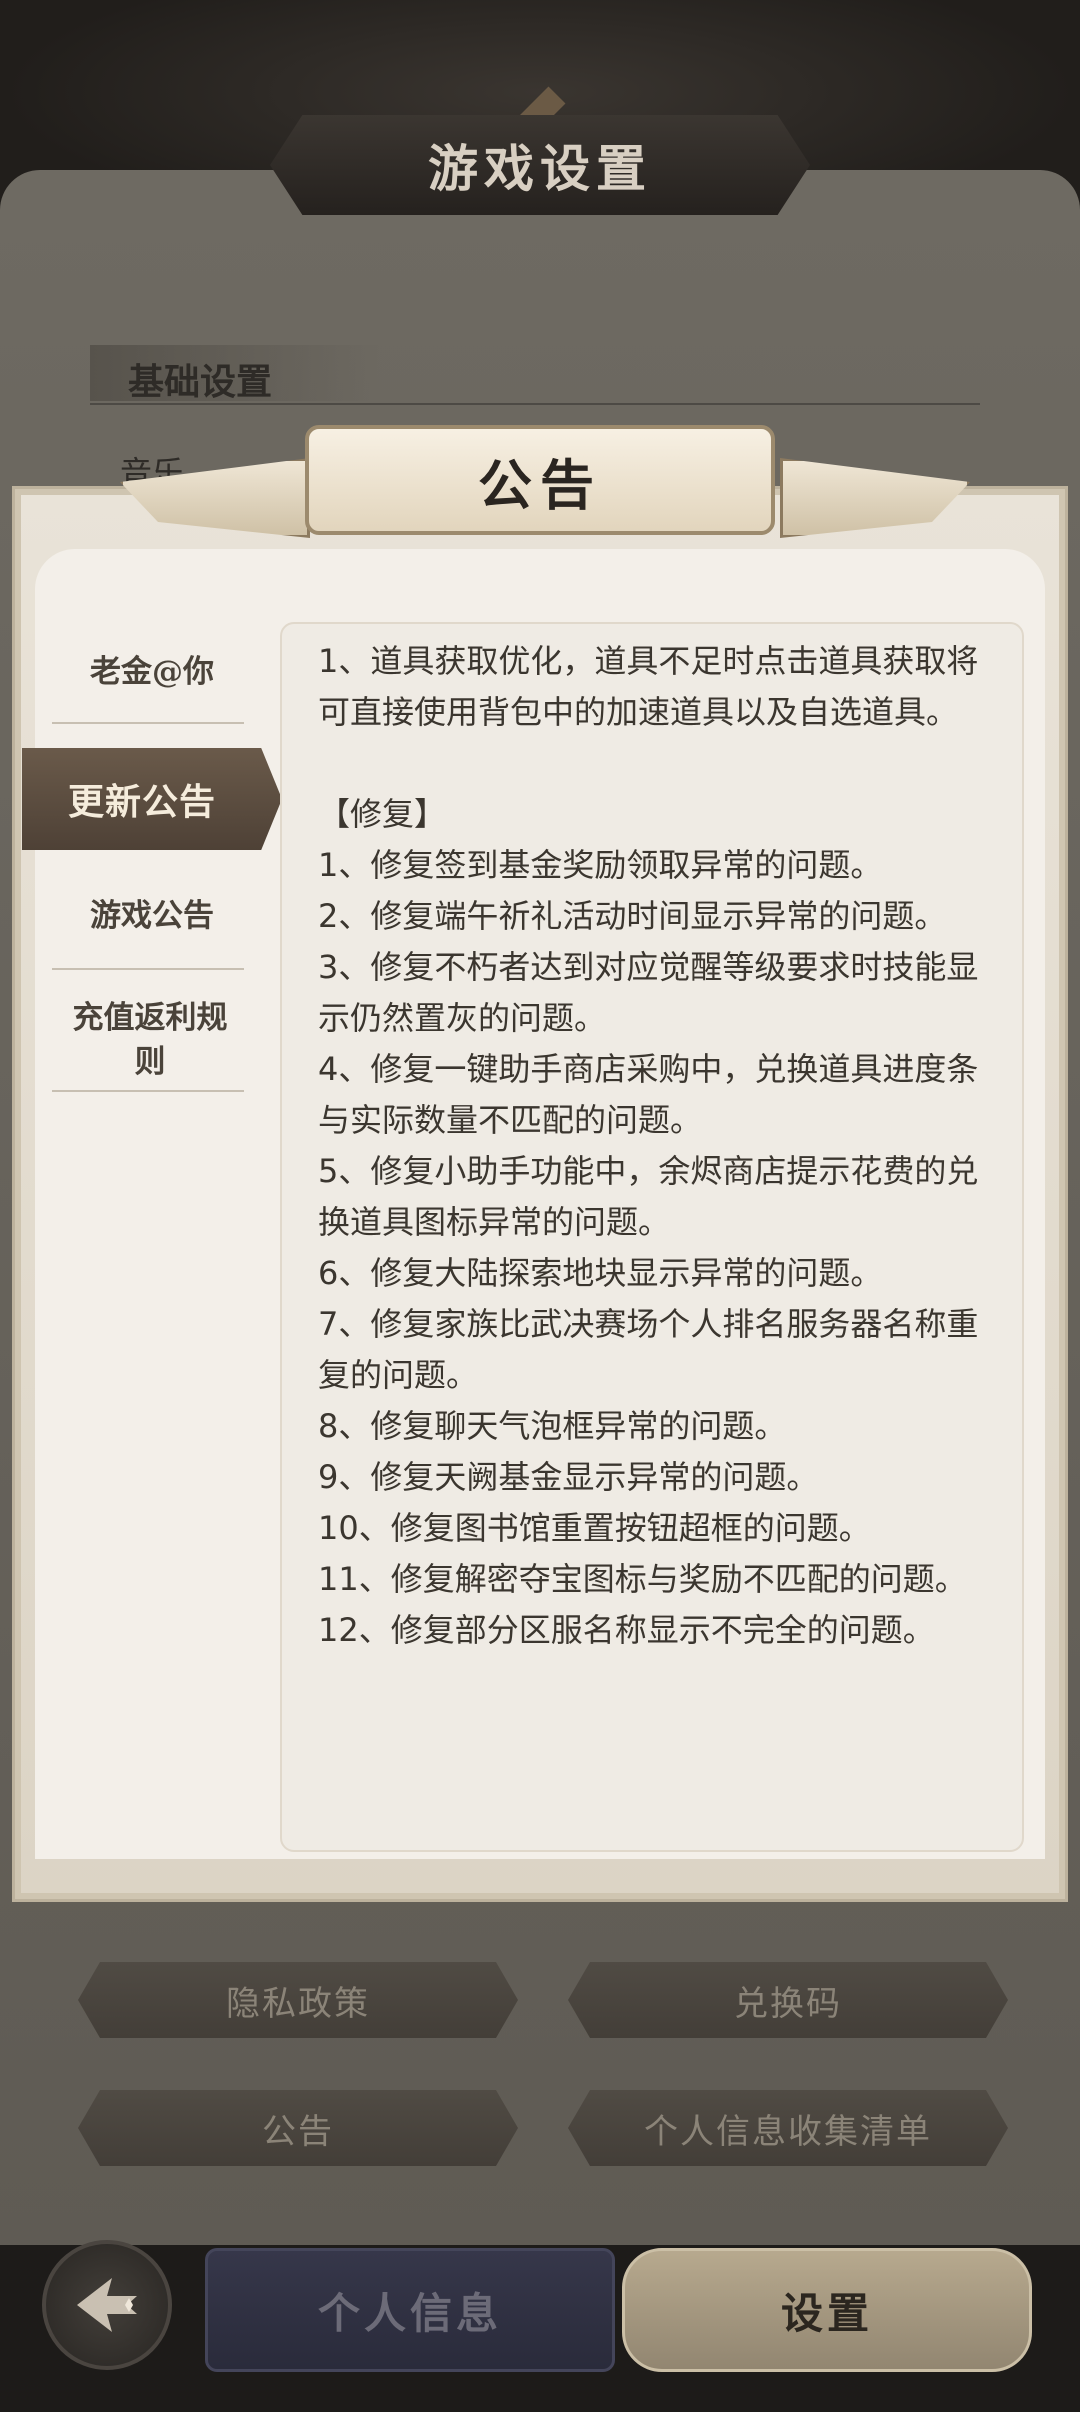 The image size is (1080, 2412). I want to click on content-line: 7、修复家族比武决赛场个人排名服务器名称重复的问题。, so click(648, 1349).